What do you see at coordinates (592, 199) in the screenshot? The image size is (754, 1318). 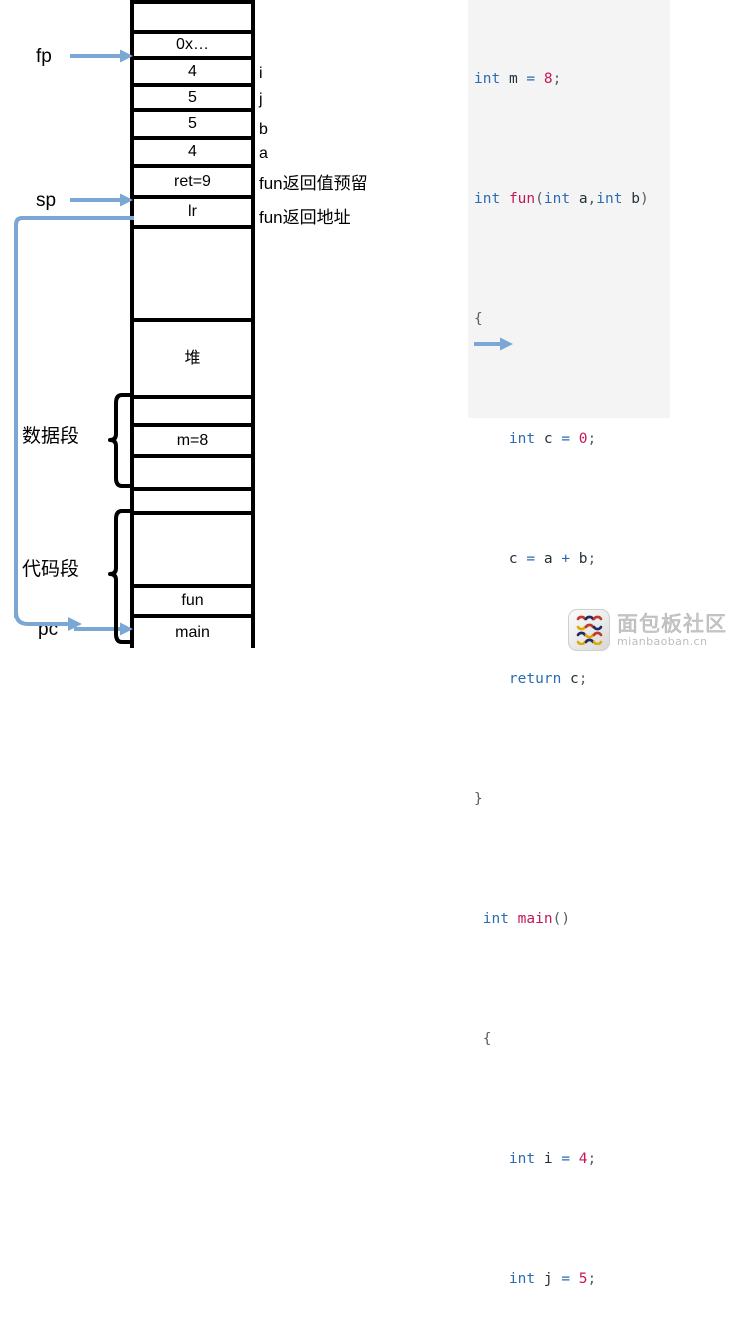 I see `token-punct: ,` at bounding box center [592, 199].